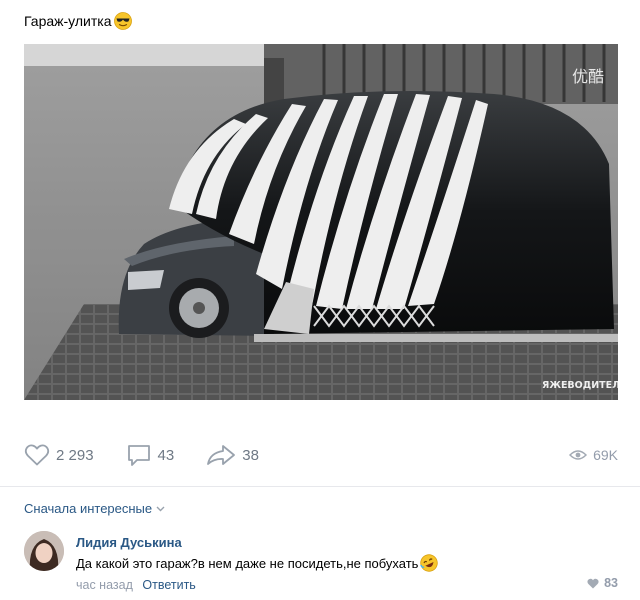 The image size is (640, 600). Describe the element at coordinates (611, 583) in the screenshot. I see `comment-like-count: 83` at that location.